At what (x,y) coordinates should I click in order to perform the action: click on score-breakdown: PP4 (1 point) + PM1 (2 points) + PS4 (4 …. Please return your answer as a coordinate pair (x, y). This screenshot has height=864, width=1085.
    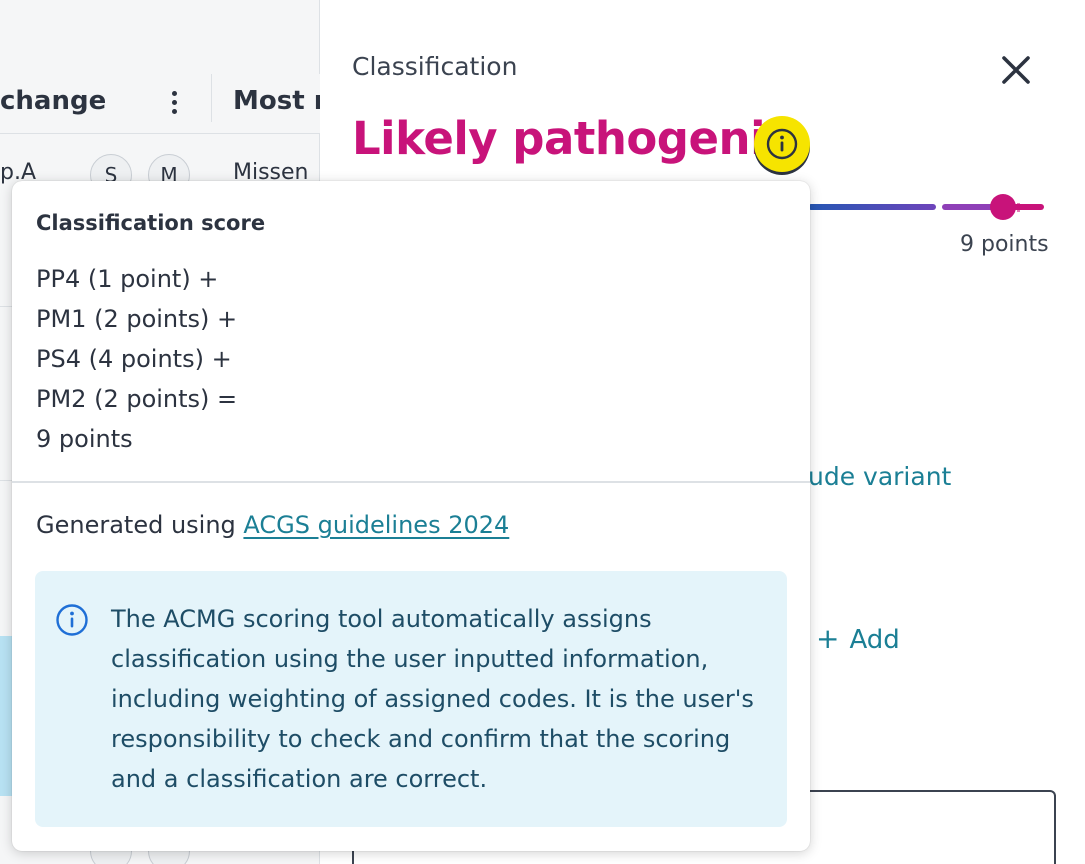
    Looking at the image, I should click on (136, 359).